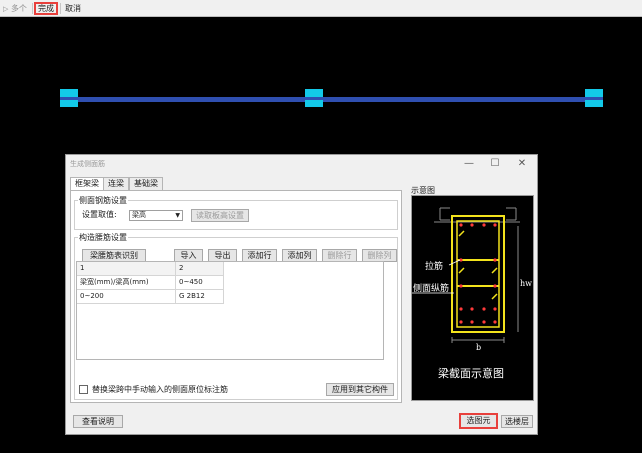  I want to click on table-cell: 0~200, so click(126, 297).